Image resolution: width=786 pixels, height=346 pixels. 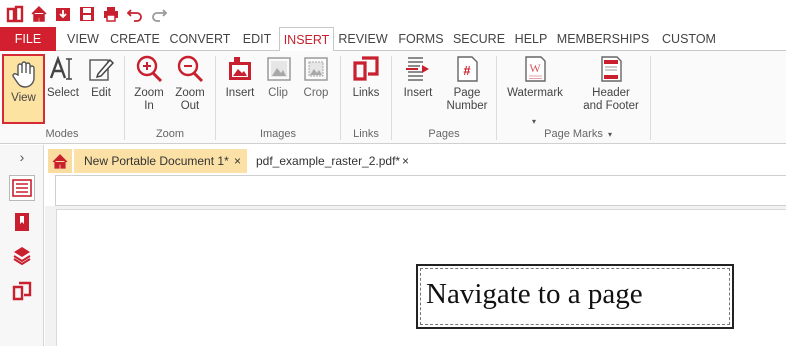 I want to click on menu-custom: CUSTOM, so click(x=689, y=39).